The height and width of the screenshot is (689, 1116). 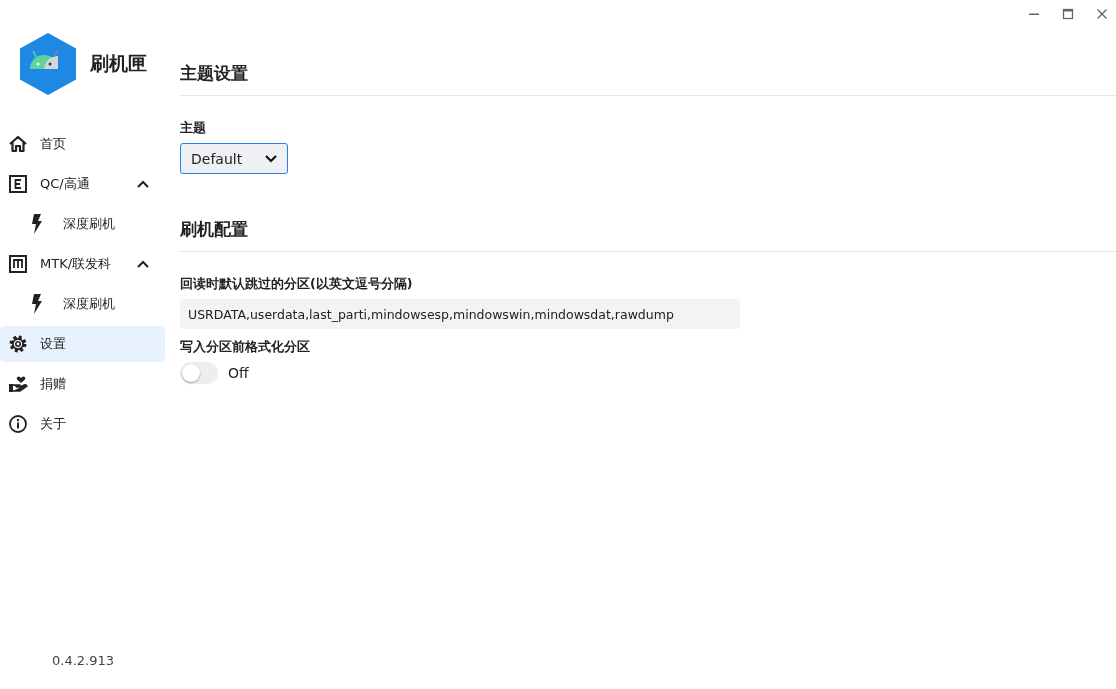 I want to click on toggle-switch, so click(x=199, y=373).